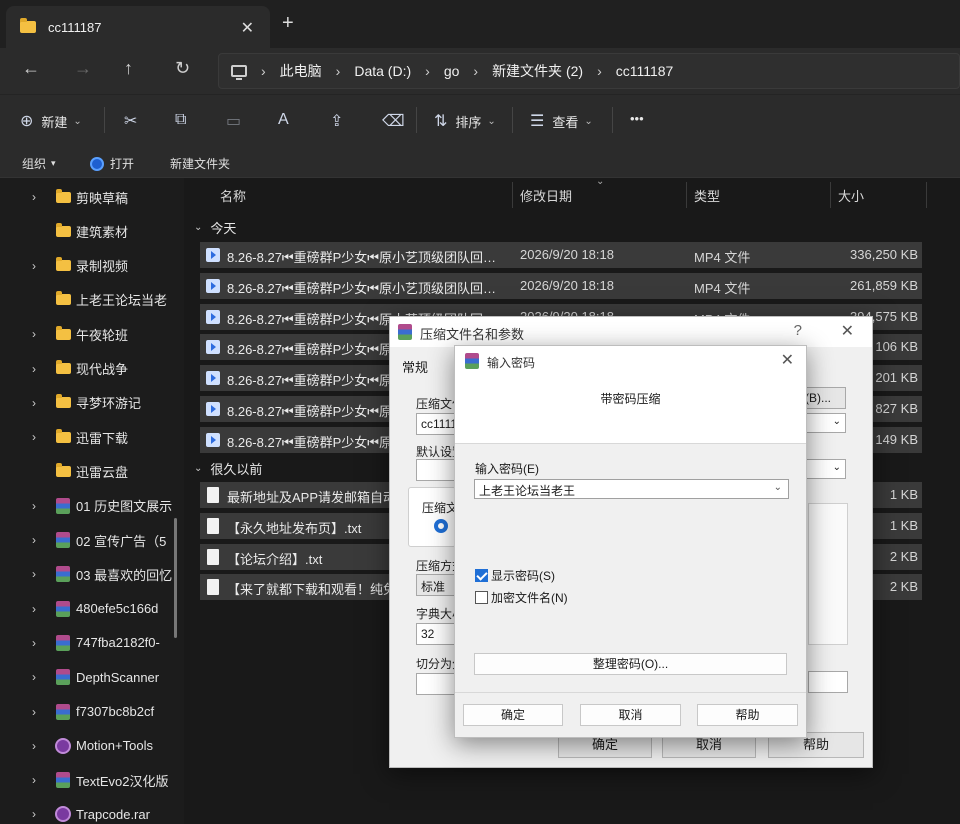  I want to click on sidebar-item: › 迅雷下载, so click(90, 437).